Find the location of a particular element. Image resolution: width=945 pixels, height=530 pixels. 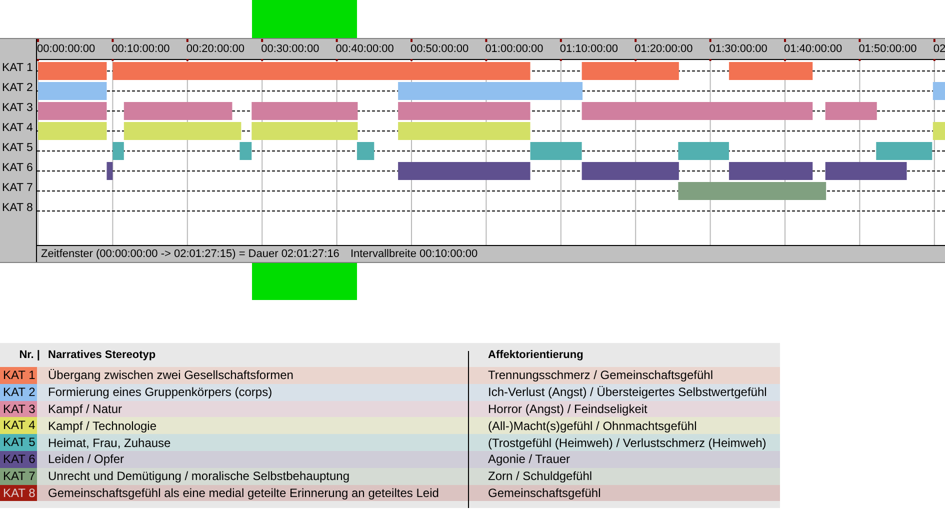

row-label: KAT 4 is located at coordinates (17, 128).